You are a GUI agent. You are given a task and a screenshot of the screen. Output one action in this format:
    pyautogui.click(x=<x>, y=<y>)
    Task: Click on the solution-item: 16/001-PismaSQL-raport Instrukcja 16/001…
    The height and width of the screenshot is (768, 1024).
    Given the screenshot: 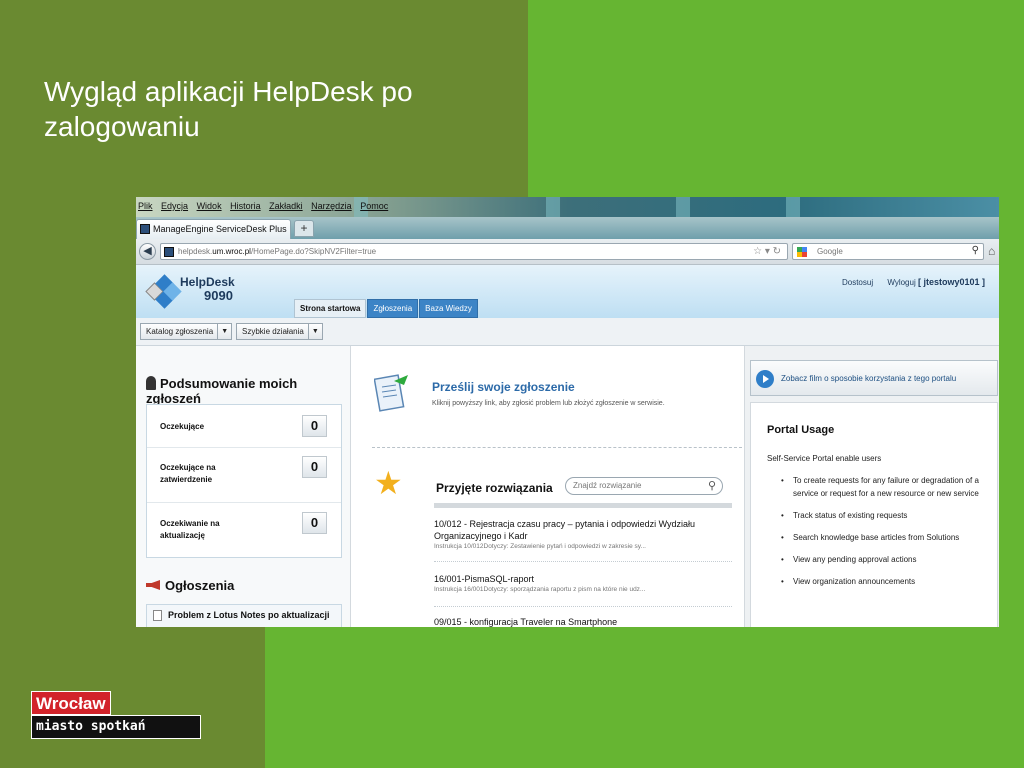 What is the action you would take?
    pyautogui.click(x=583, y=590)
    